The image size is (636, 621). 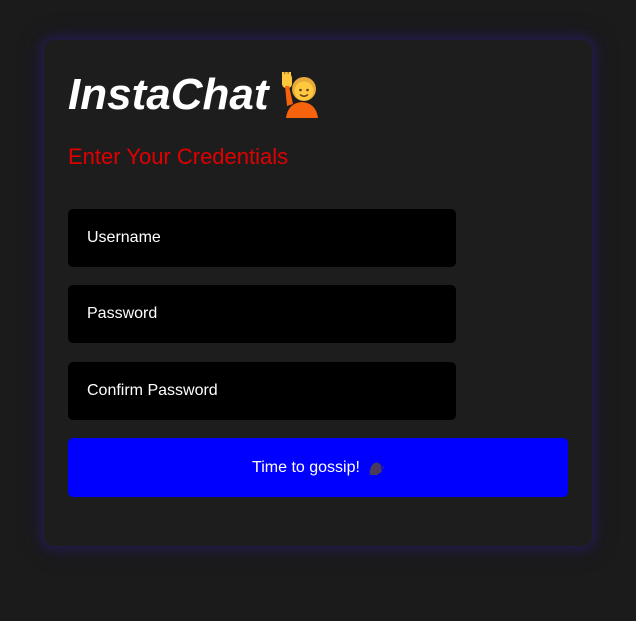 I want to click on submit-button: Time to gossip!, so click(x=318, y=467).